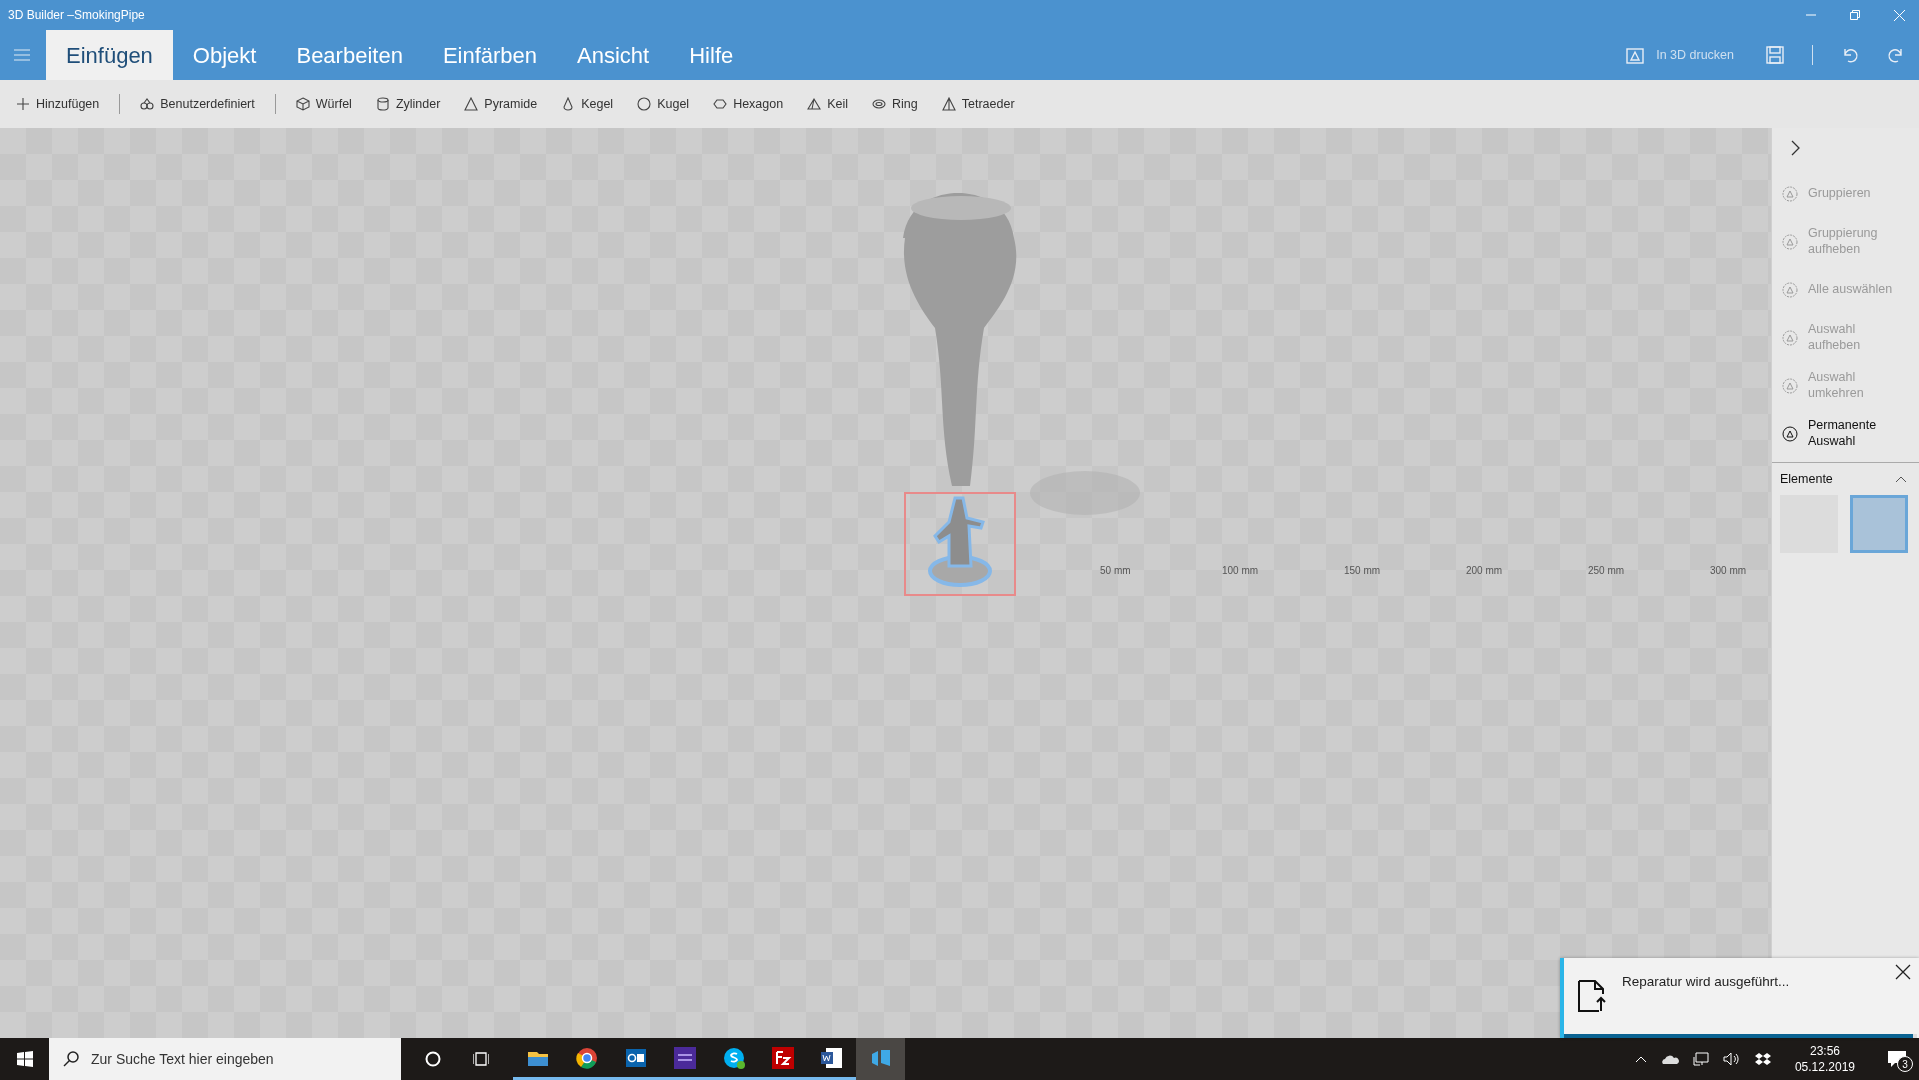 The height and width of the screenshot is (1080, 1919). What do you see at coordinates (197, 104) in the screenshot?
I see `toolbar-button: Benutzerdefiniert` at bounding box center [197, 104].